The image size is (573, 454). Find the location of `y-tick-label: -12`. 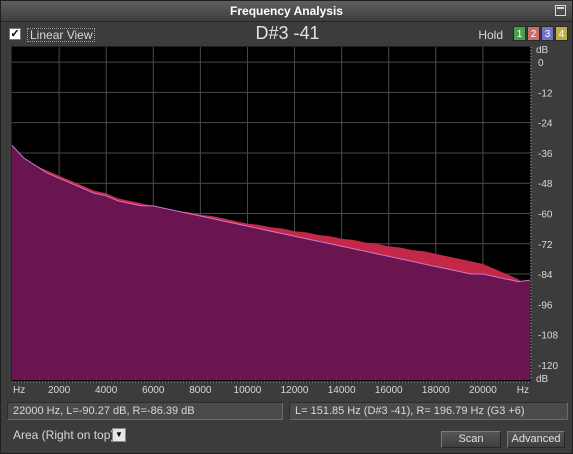

y-tick-label: -12 is located at coordinates (545, 93).